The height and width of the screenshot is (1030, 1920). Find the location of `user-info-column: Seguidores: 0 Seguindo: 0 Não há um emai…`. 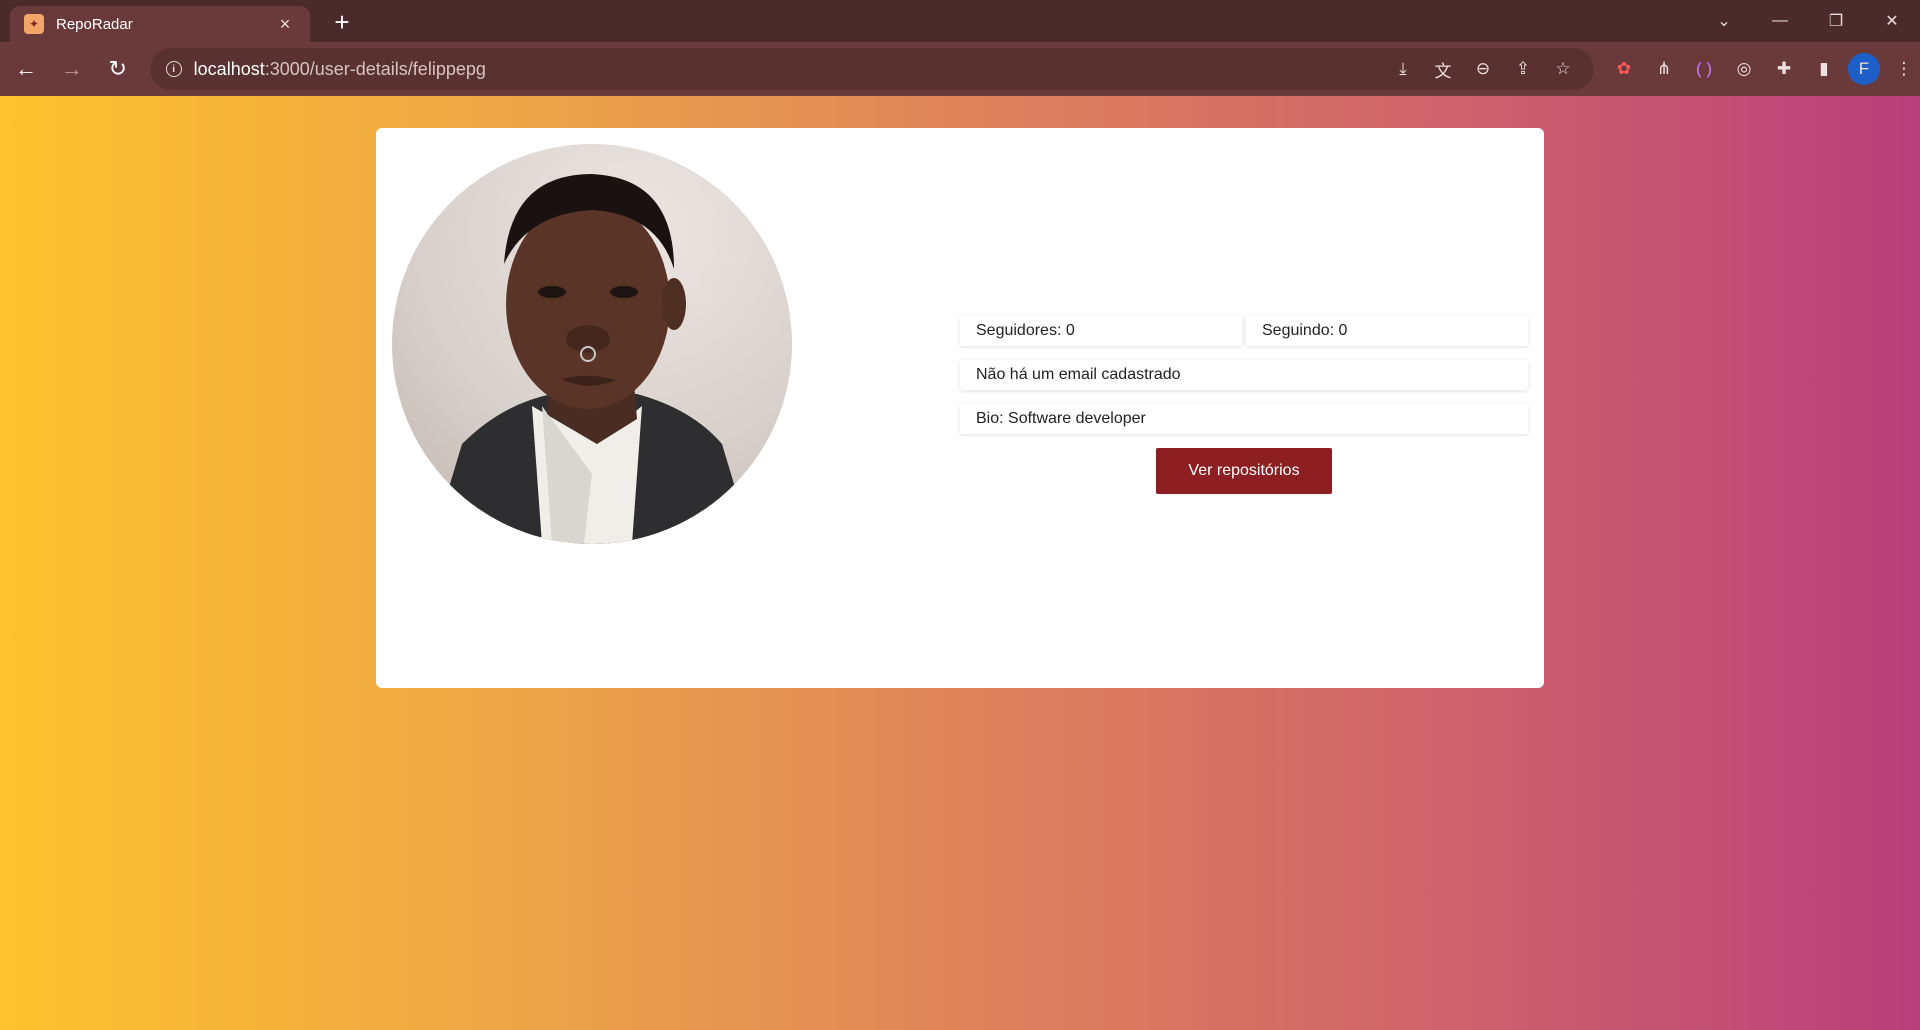

user-info-column: Seguidores: 0 Seguindo: 0 Não há um emai… is located at coordinates (1244, 405).